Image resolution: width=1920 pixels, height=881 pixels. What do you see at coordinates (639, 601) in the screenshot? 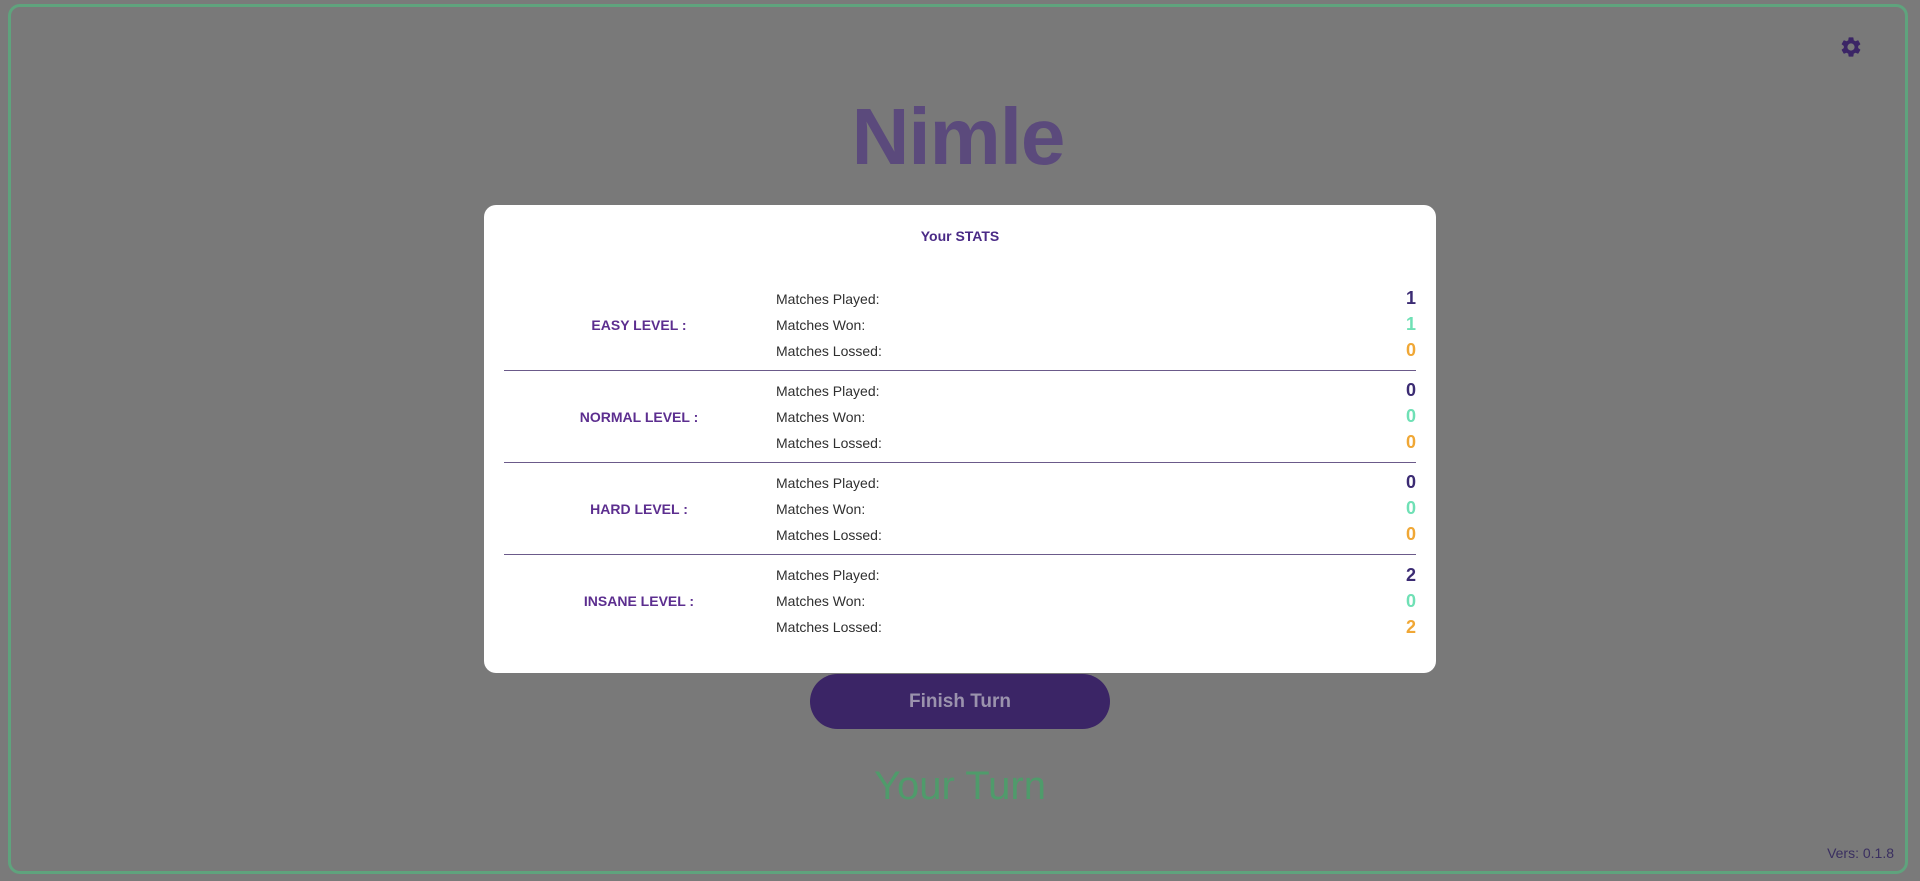
I see `level-name: INSANE LEVEL :` at bounding box center [639, 601].